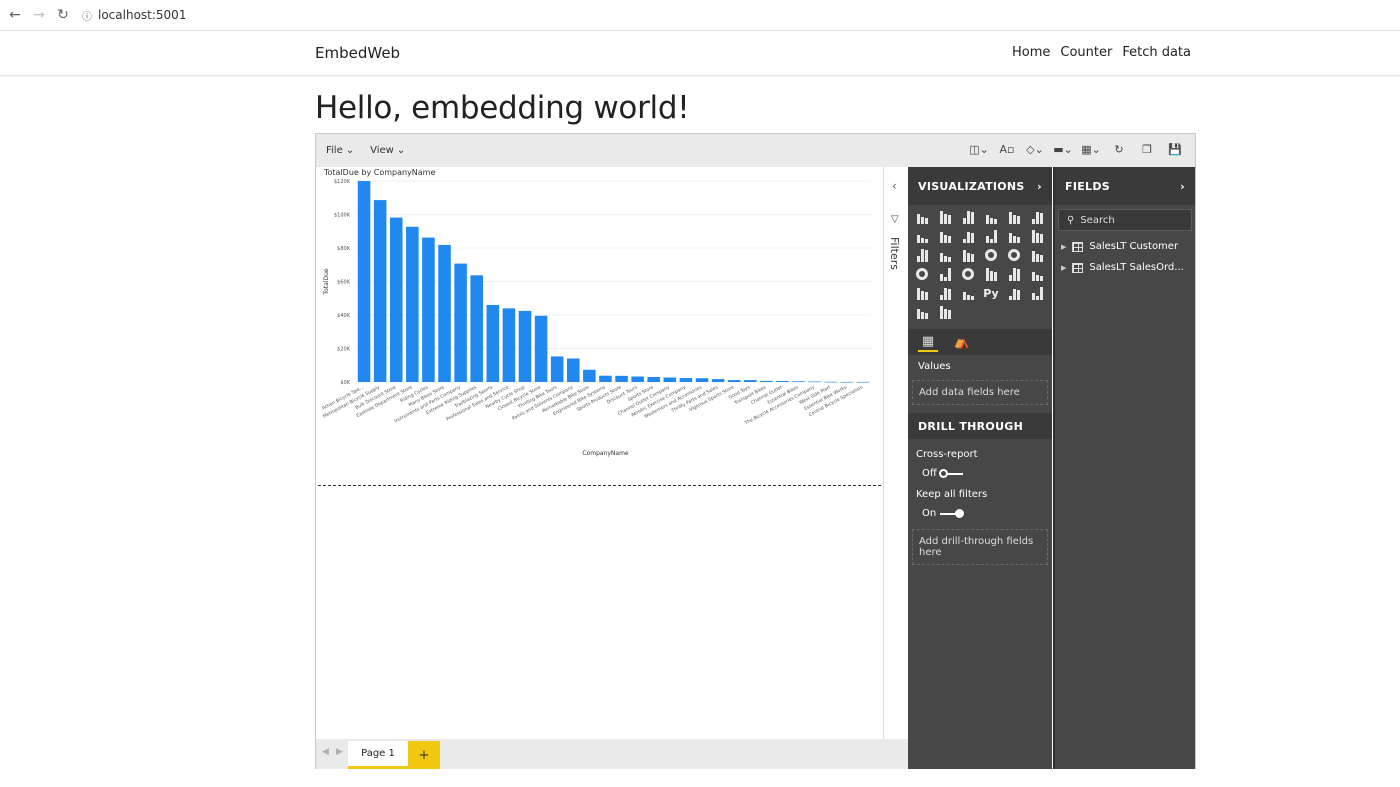 The image size is (1400, 787). I want to click on filled-map-visual-icon, so click(945, 273).